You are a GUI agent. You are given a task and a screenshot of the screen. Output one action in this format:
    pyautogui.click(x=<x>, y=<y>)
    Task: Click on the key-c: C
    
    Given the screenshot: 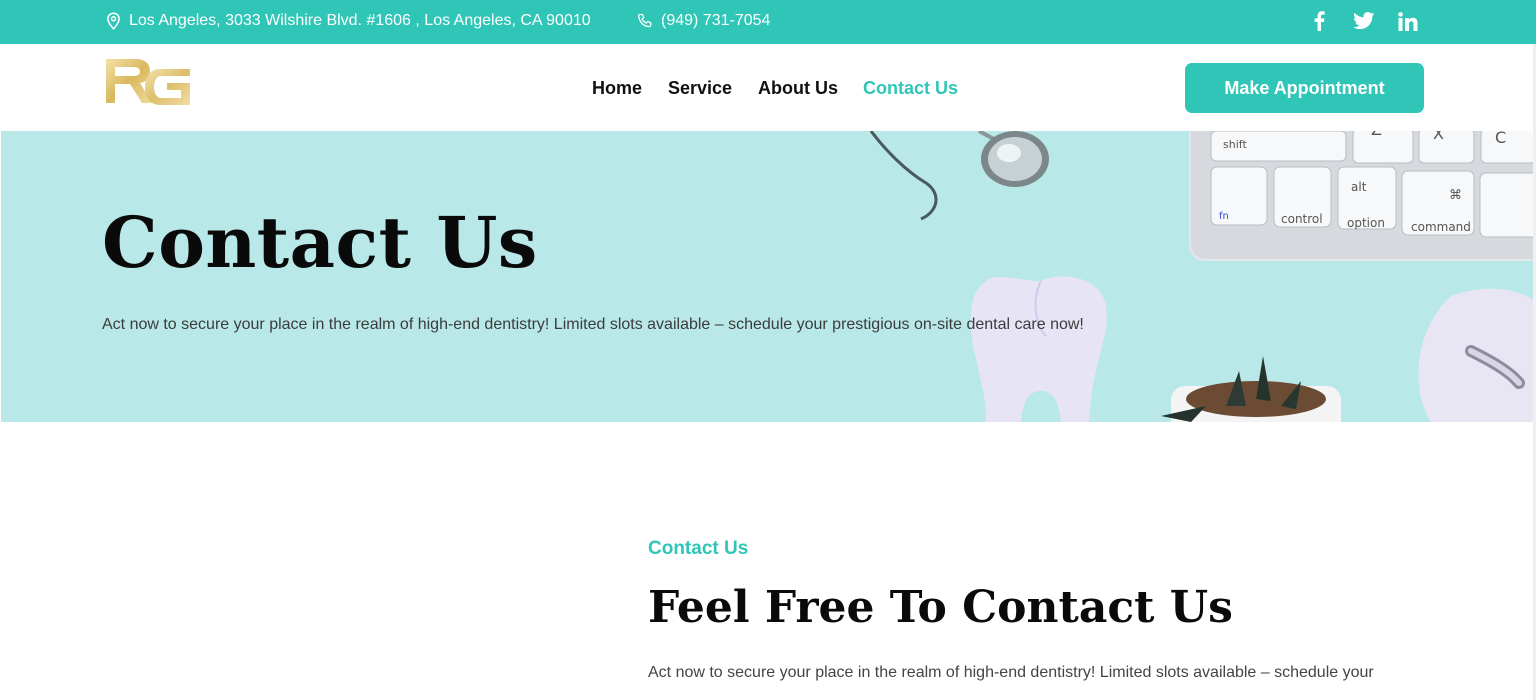 What is the action you would take?
    pyautogui.click(x=1500, y=139)
    